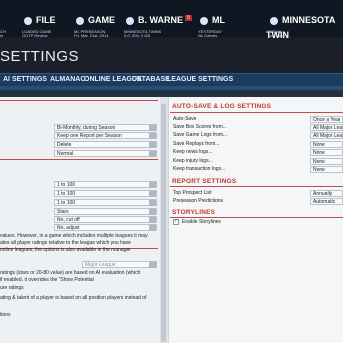 The height and width of the screenshot is (343, 343). I want to click on transaction-logs-select: None, so click(326, 169).